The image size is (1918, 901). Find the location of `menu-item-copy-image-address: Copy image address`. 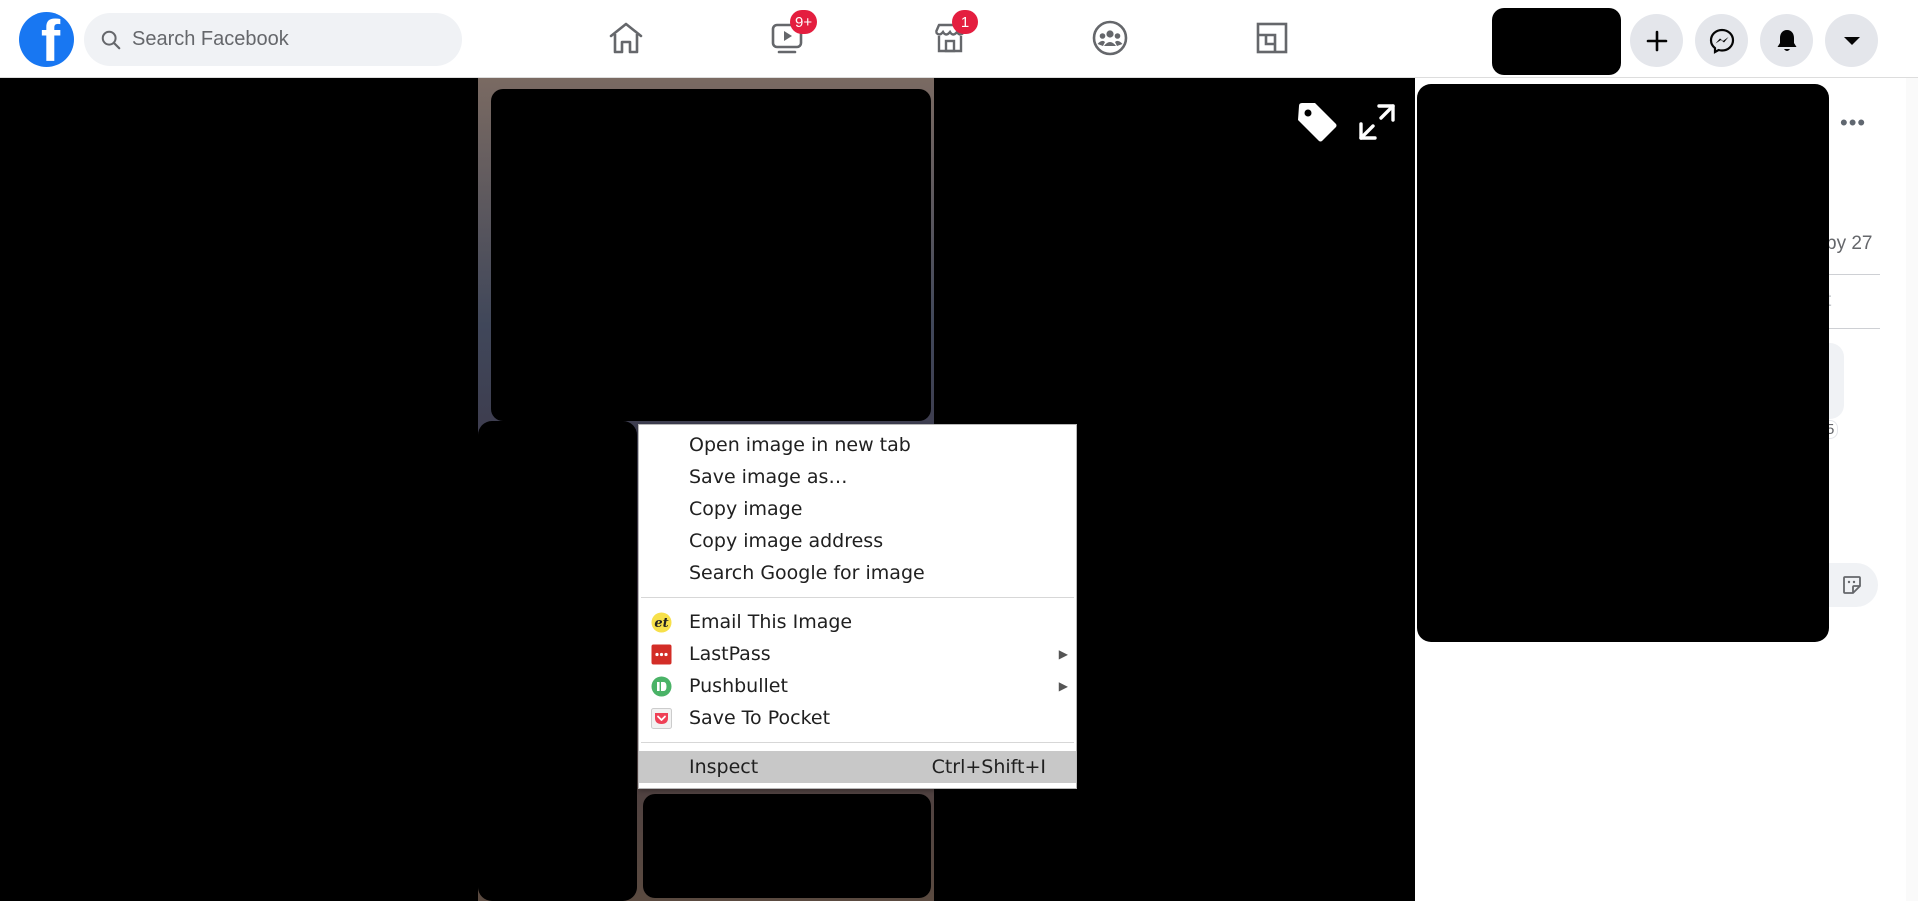

menu-item-copy-image-address: Copy image address is located at coordinates (857, 541).